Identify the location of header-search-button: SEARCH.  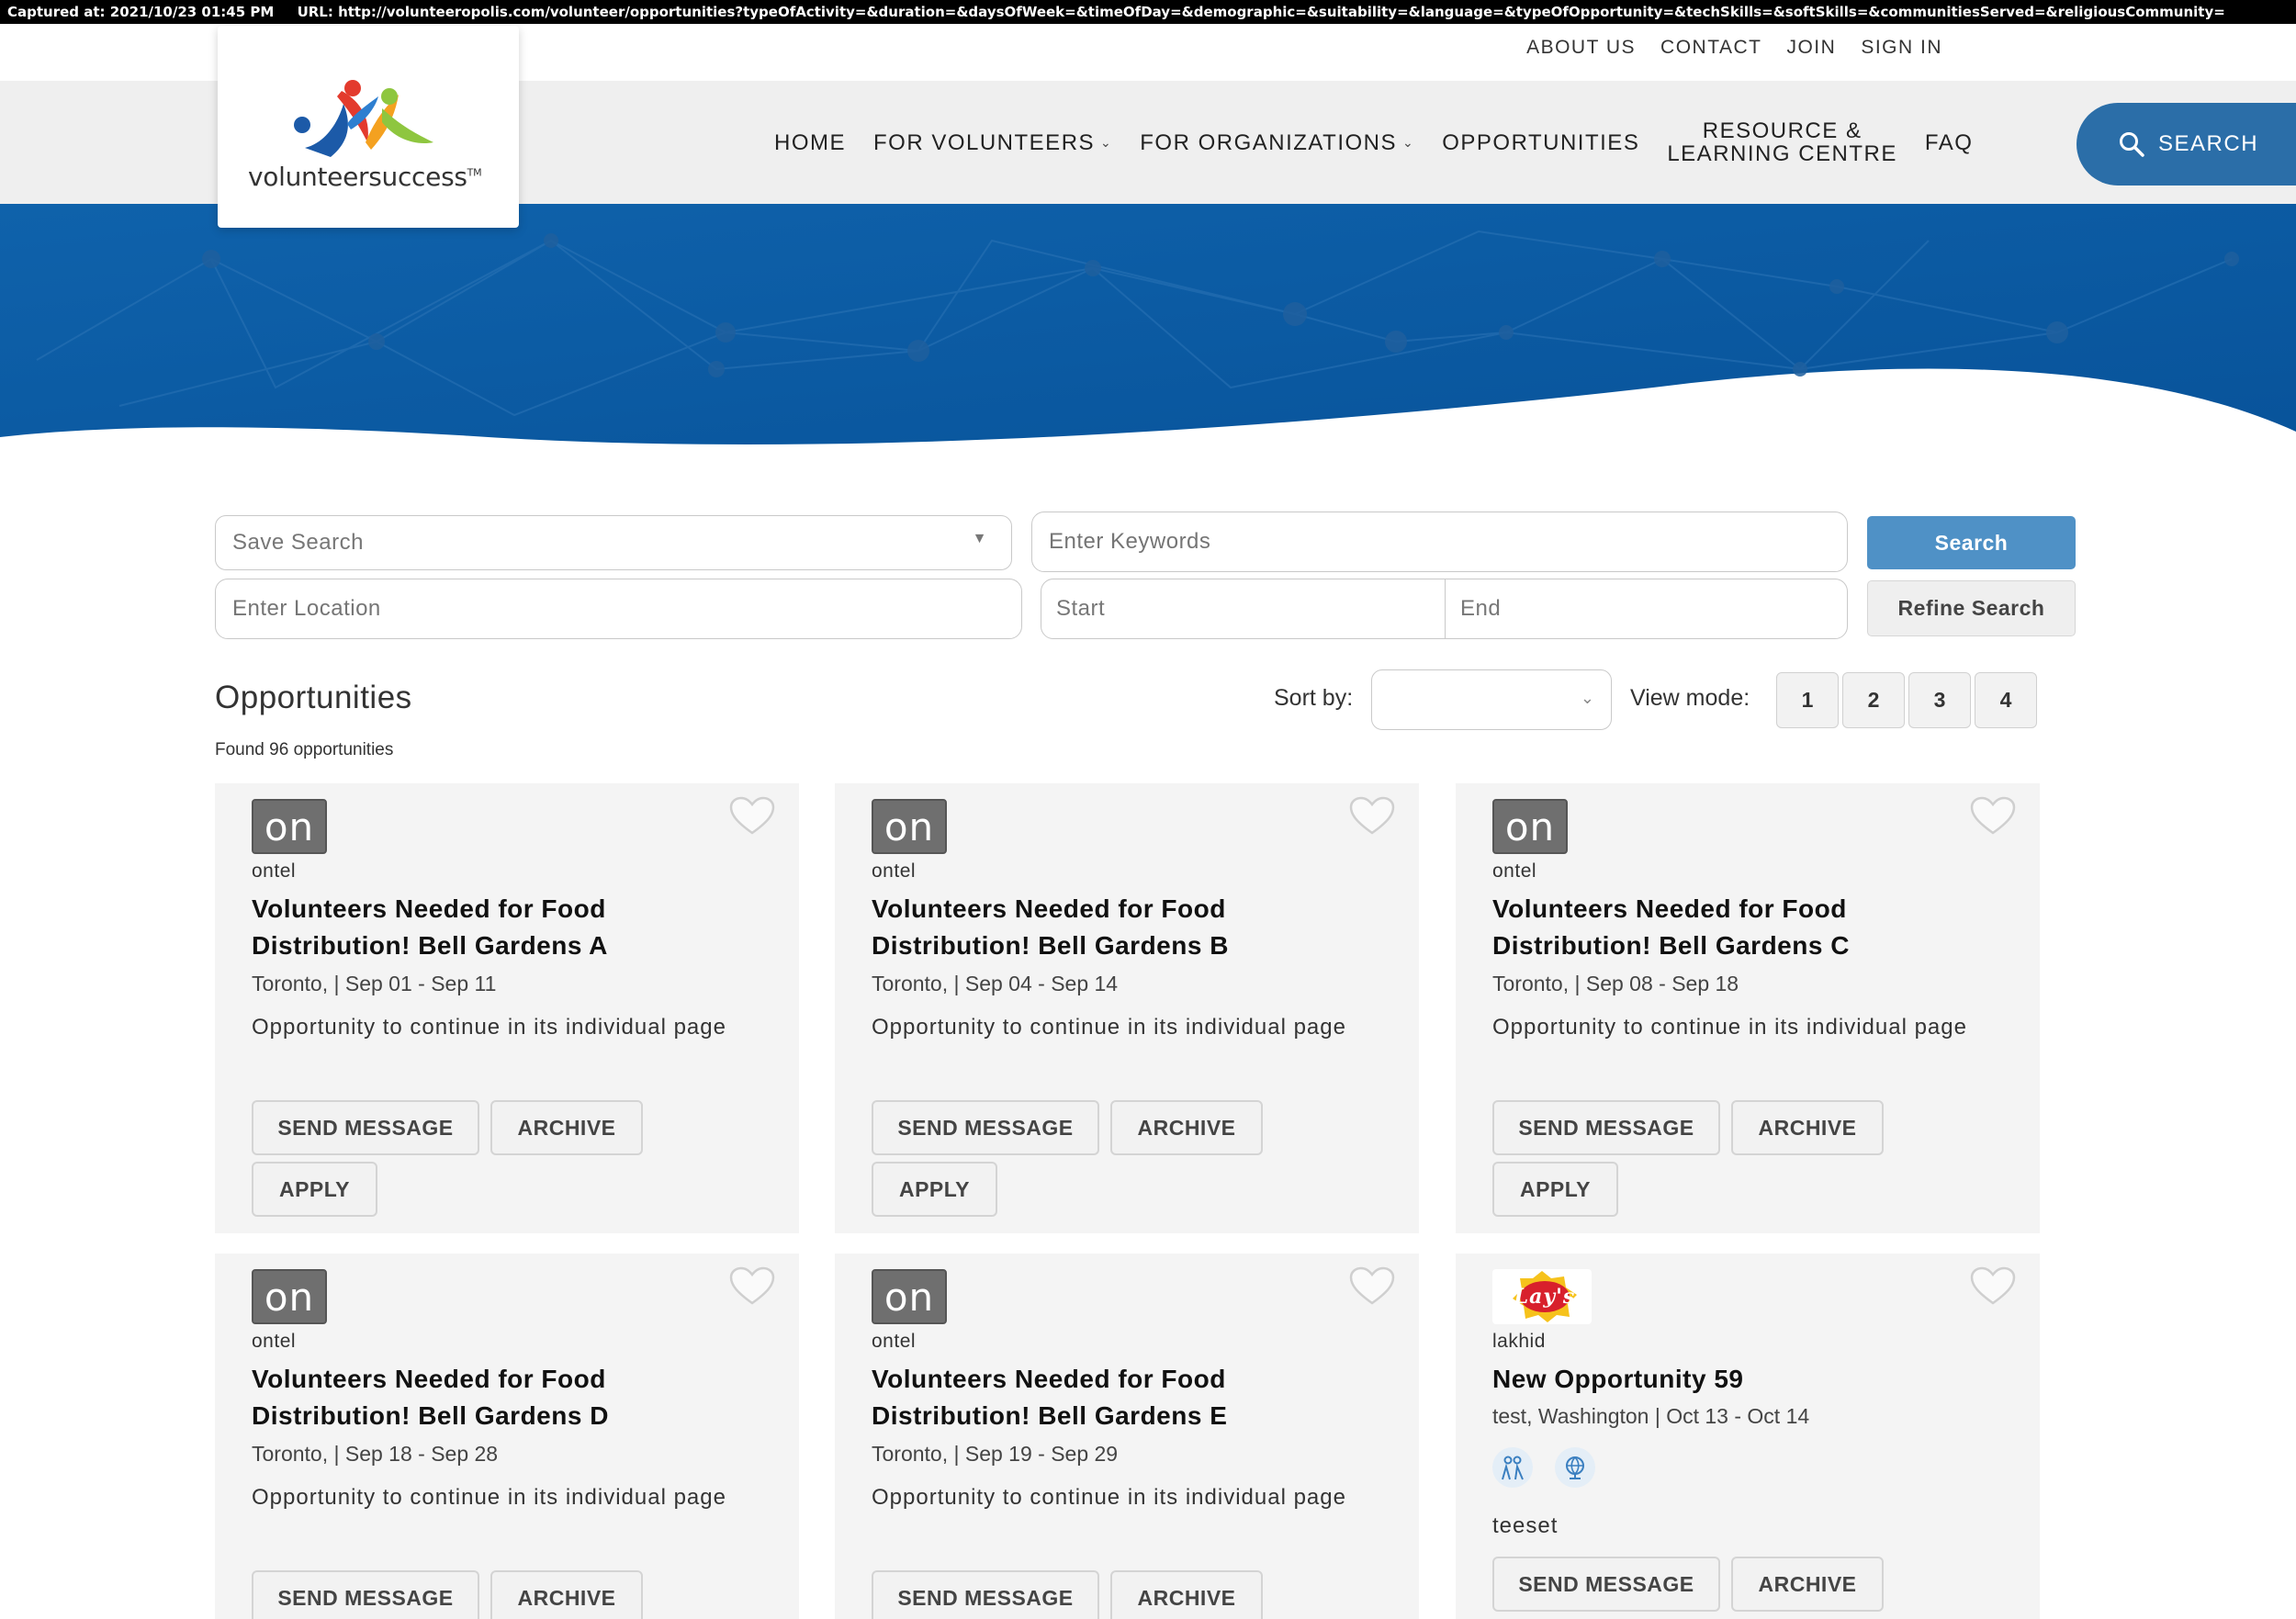
(2187, 144).